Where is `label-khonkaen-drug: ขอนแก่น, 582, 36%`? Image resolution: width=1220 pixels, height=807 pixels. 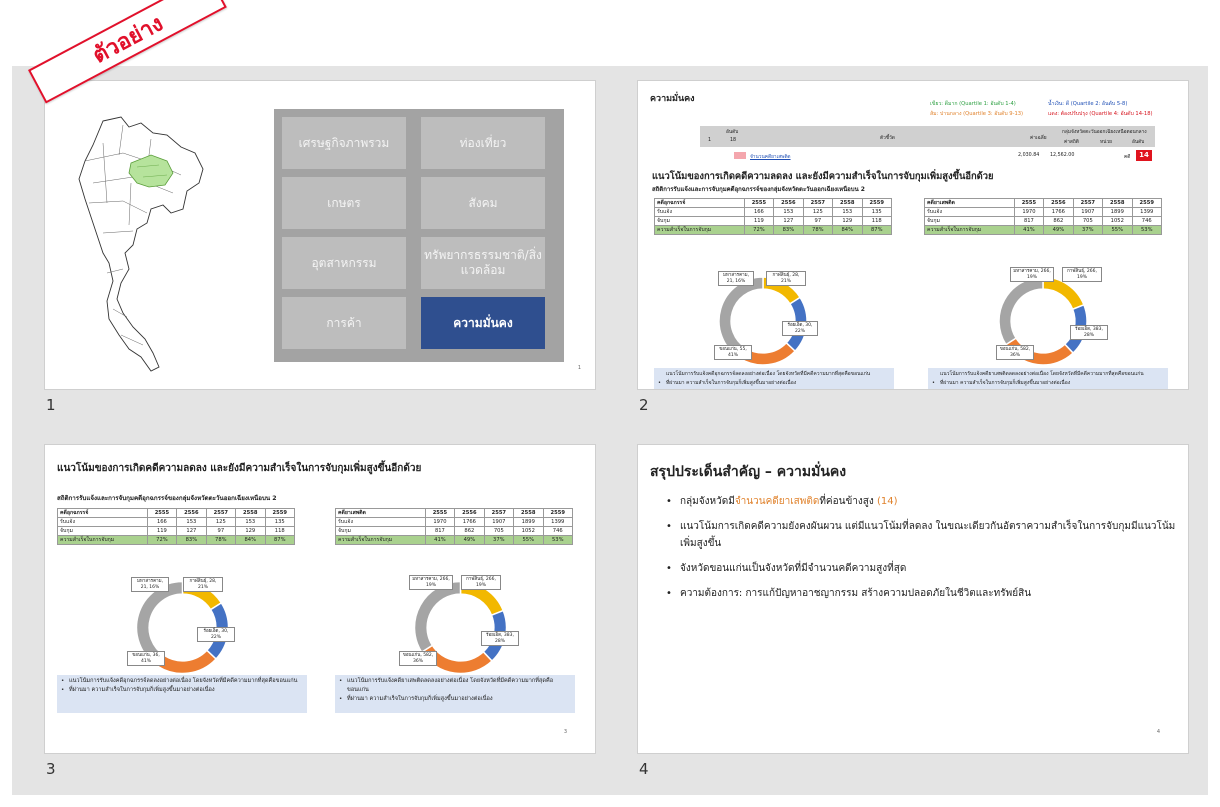 label-khonkaen-drug: ขอนแก่น, 582, 36% is located at coordinates (418, 659).